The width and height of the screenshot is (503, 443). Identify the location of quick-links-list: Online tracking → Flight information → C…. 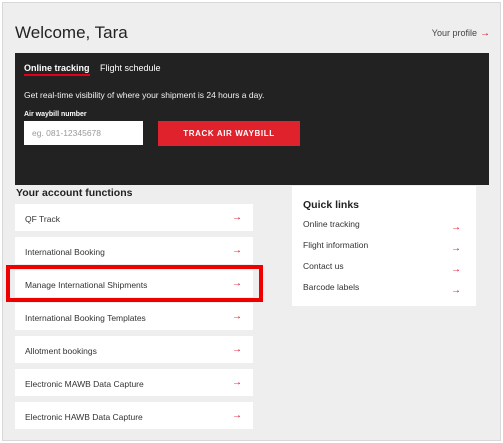
(384, 258).